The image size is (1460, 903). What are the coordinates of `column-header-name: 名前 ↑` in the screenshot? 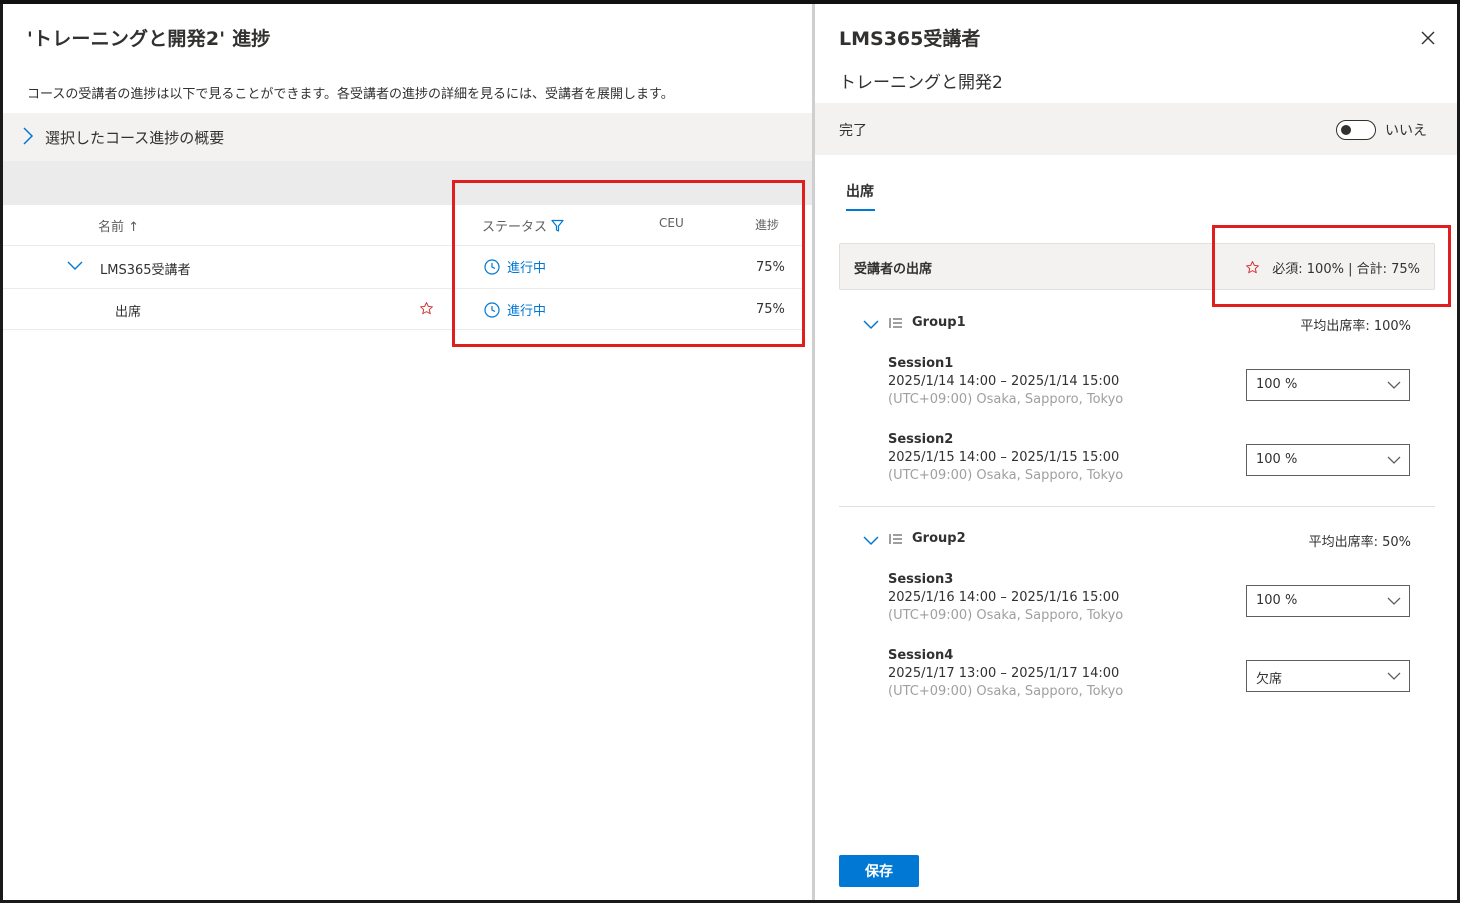 It's located at (118, 225).